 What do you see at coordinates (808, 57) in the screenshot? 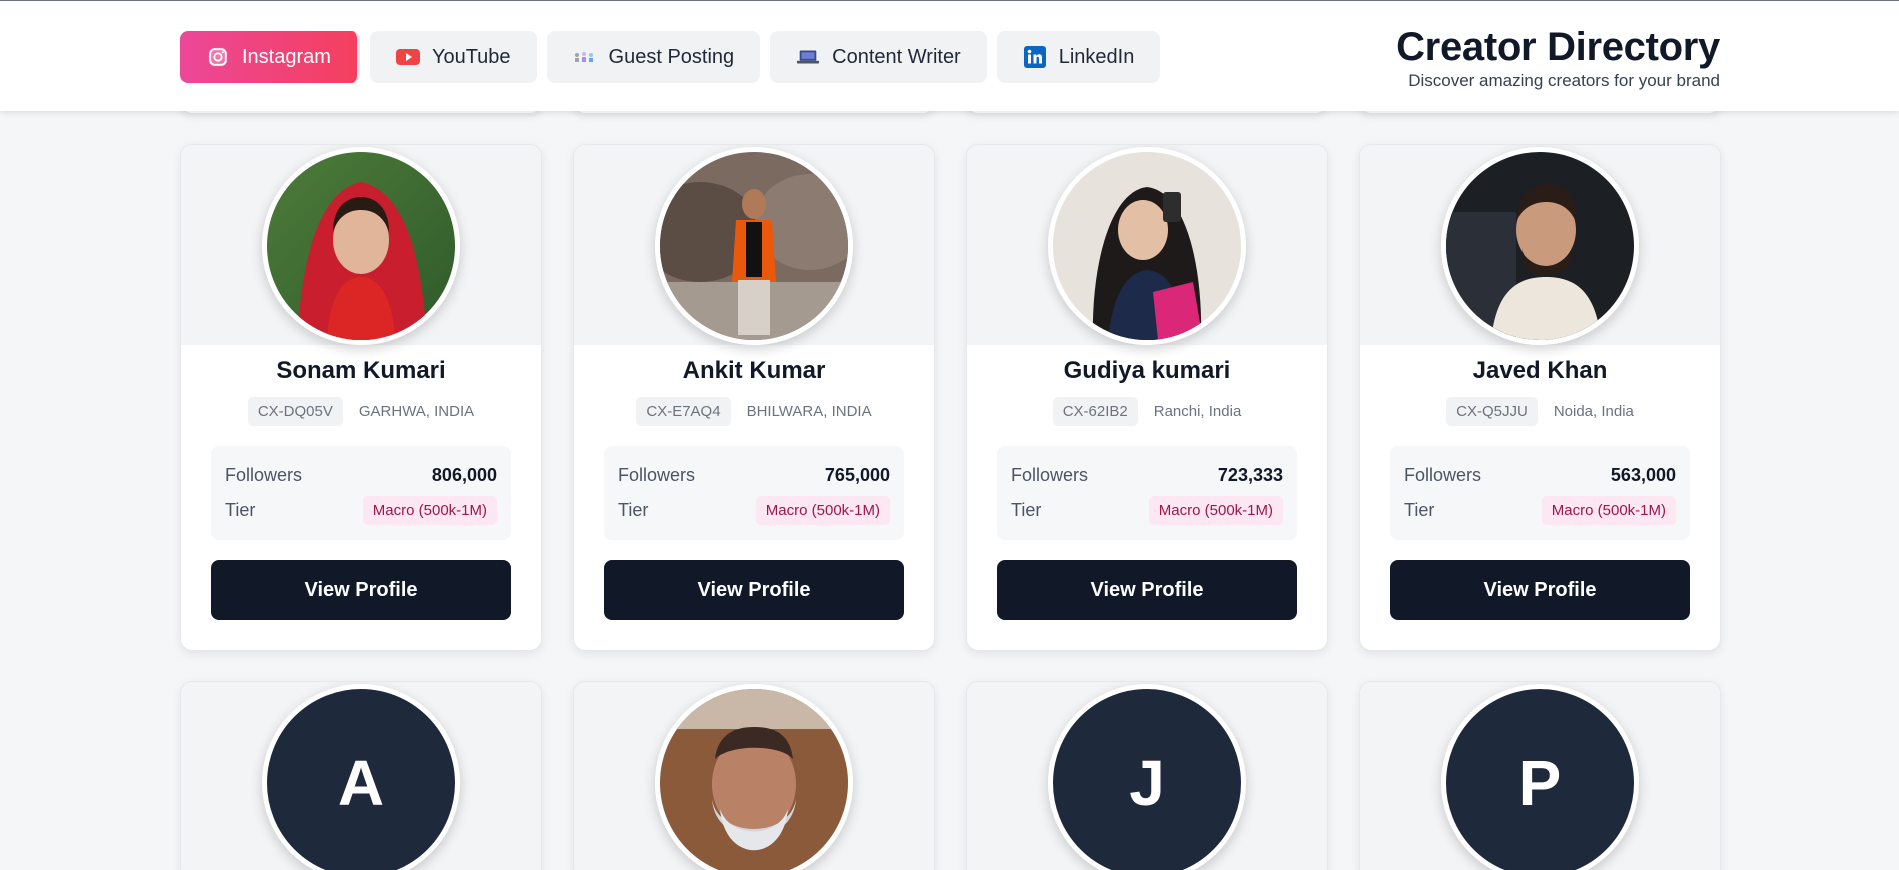
I see `laptop-icon` at bounding box center [808, 57].